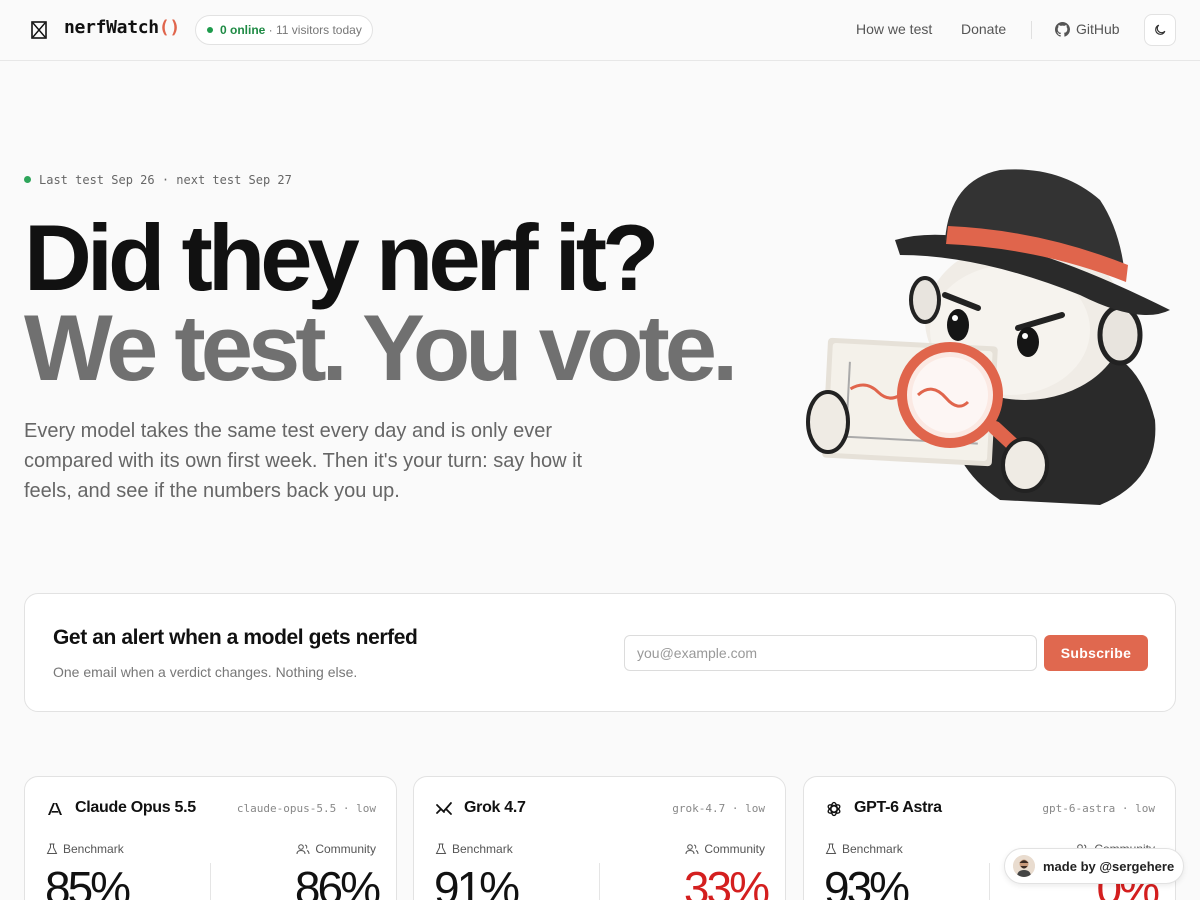  I want to click on anthropic-icon, so click(55, 809).